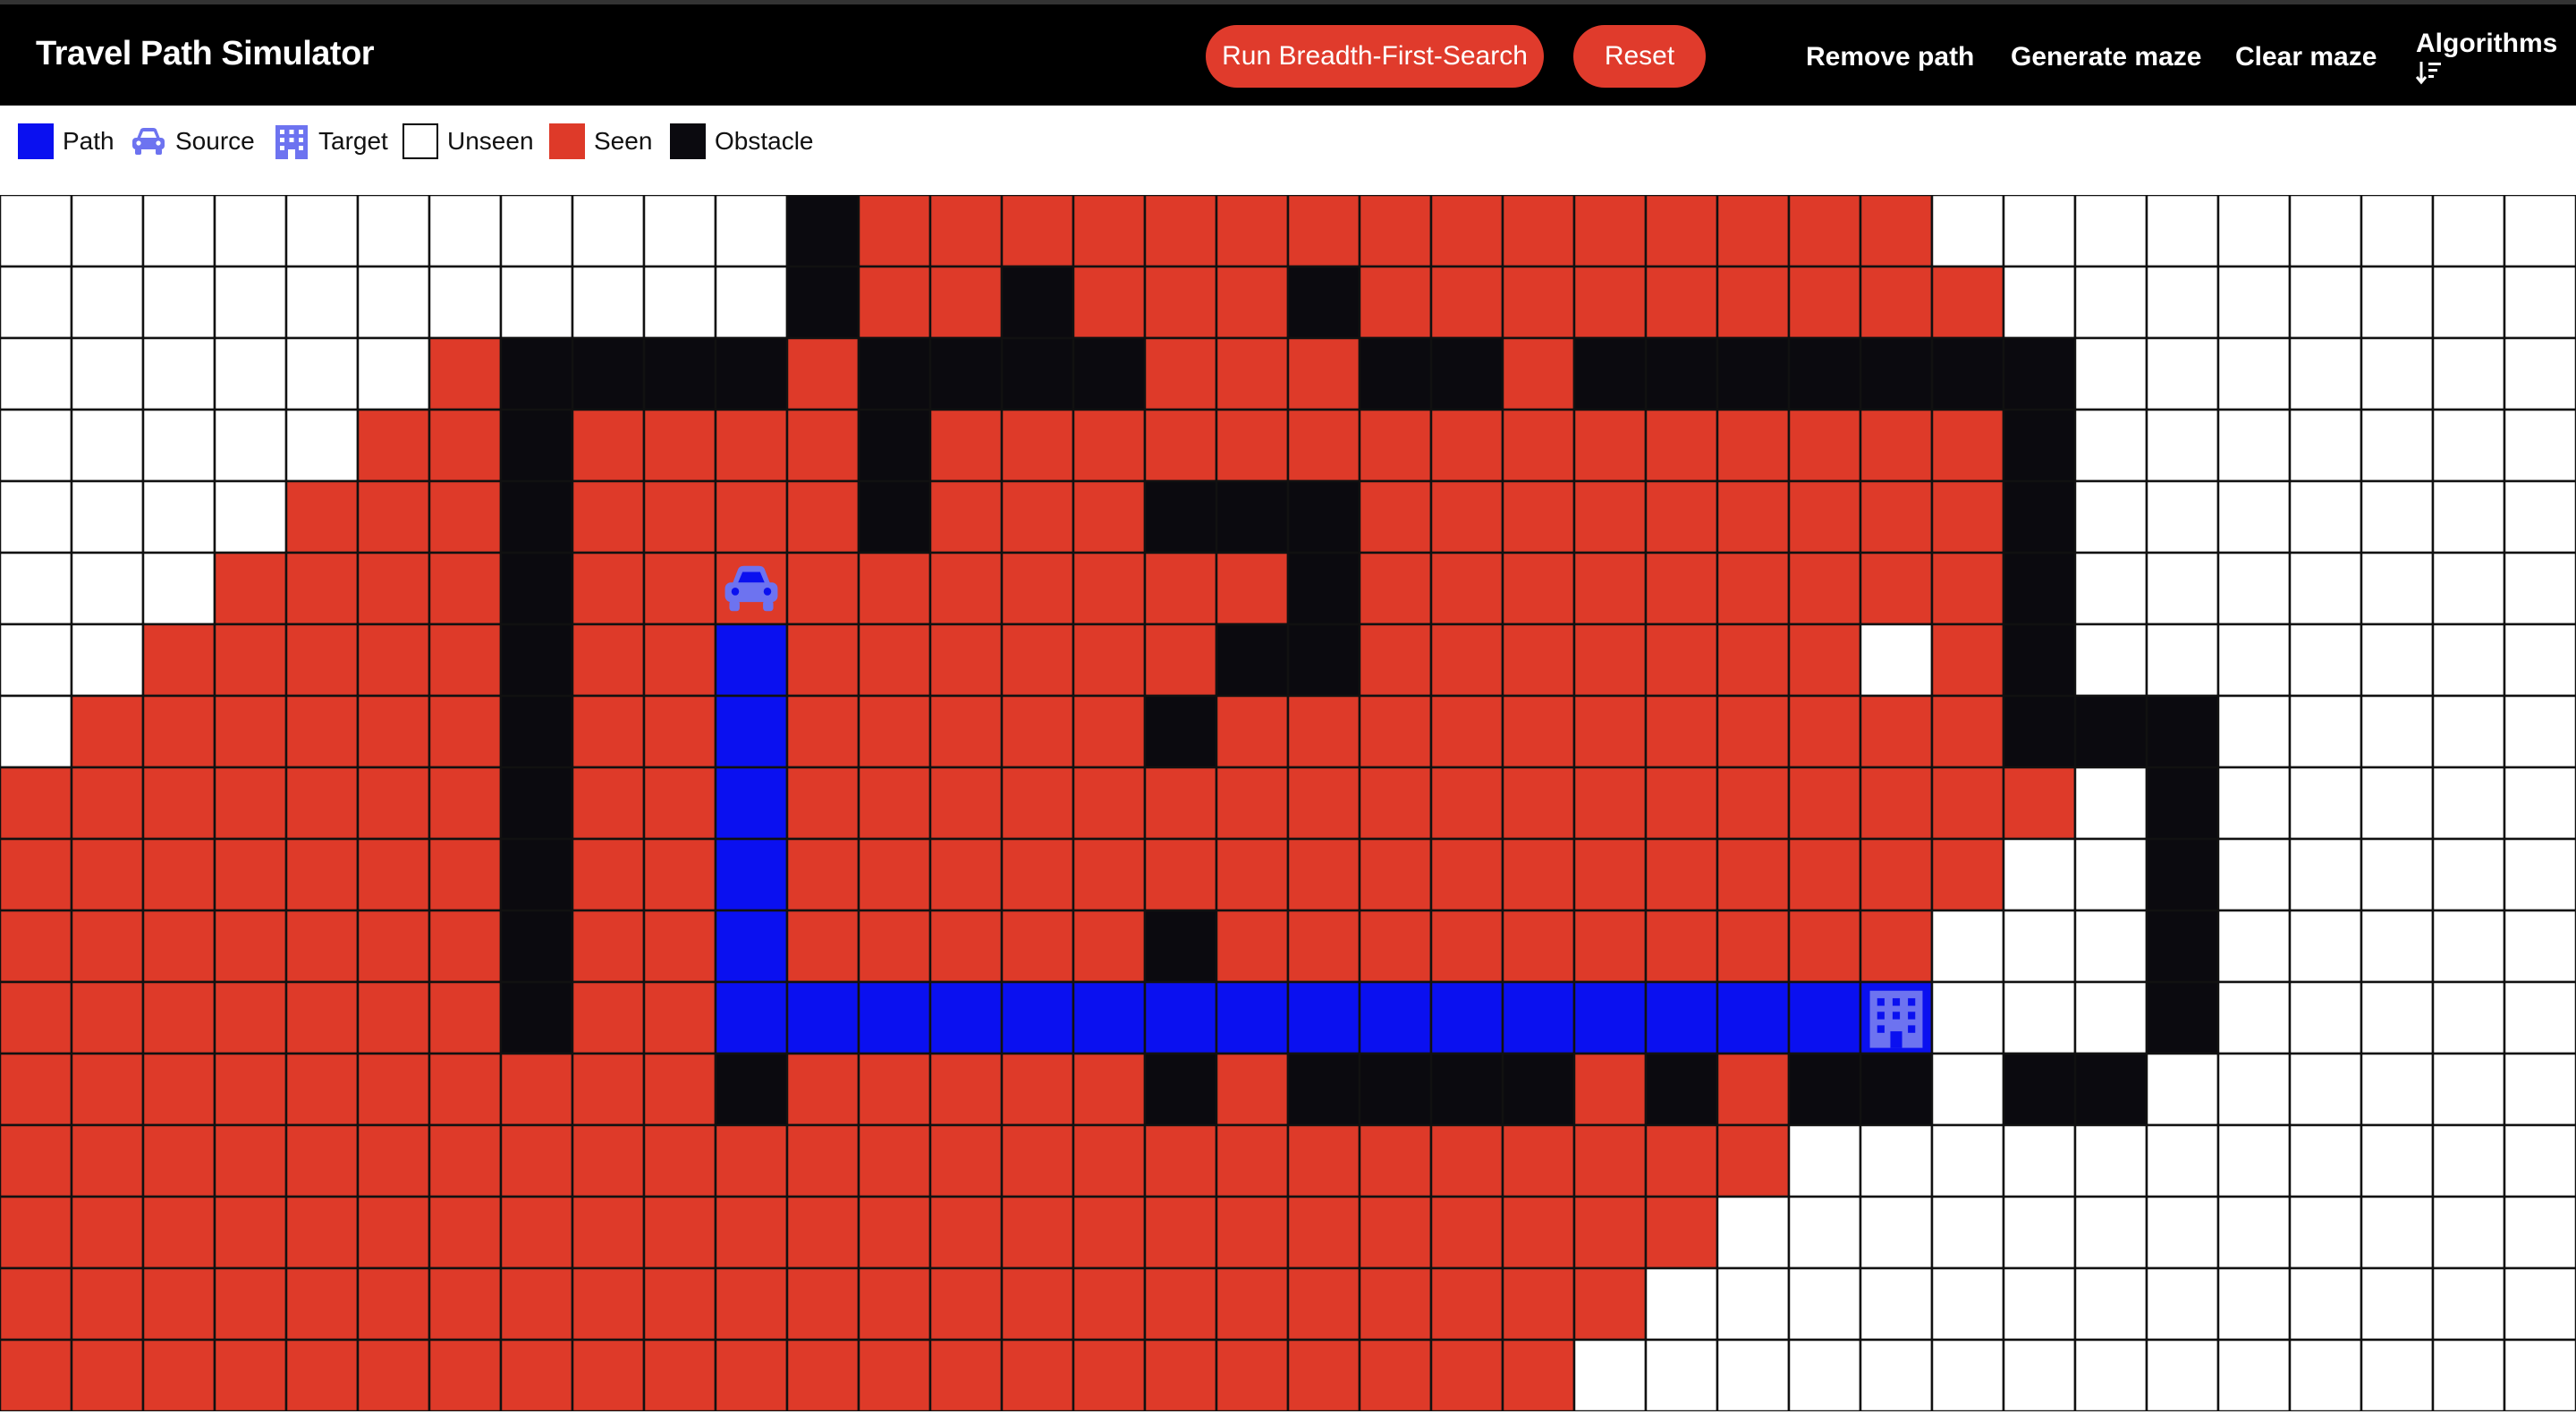 The width and height of the screenshot is (2576, 1414). What do you see at coordinates (2306, 57) in the screenshot?
I see `clear-maze-link: Clear maze` at bounding box center [2306, 57].